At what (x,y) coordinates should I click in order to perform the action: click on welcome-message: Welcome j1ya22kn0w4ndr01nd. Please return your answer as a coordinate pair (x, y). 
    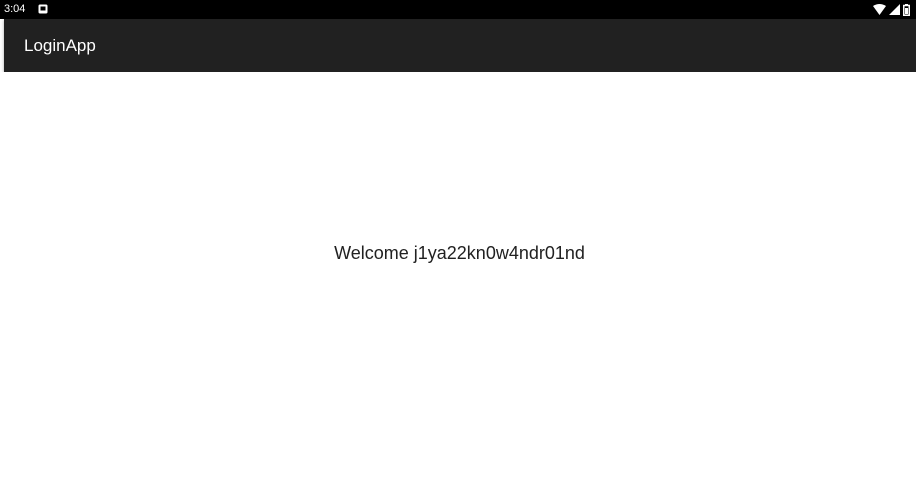
    Looking at the image, I should click on (459, 253).